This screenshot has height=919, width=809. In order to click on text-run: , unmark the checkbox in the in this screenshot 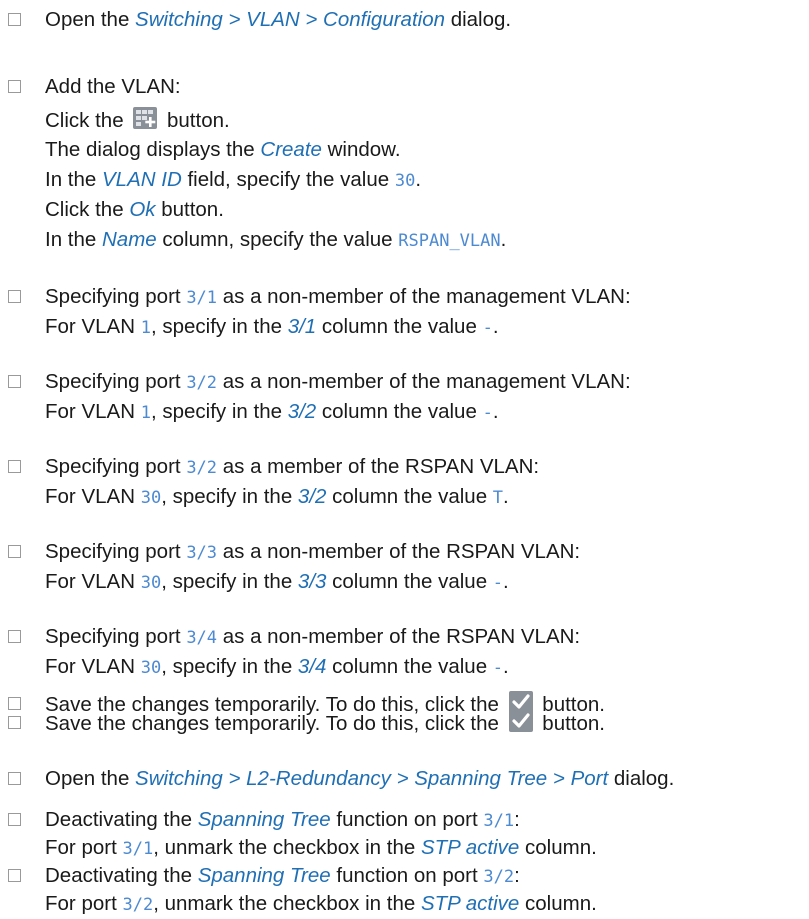, I will do `click(287, 903)`.